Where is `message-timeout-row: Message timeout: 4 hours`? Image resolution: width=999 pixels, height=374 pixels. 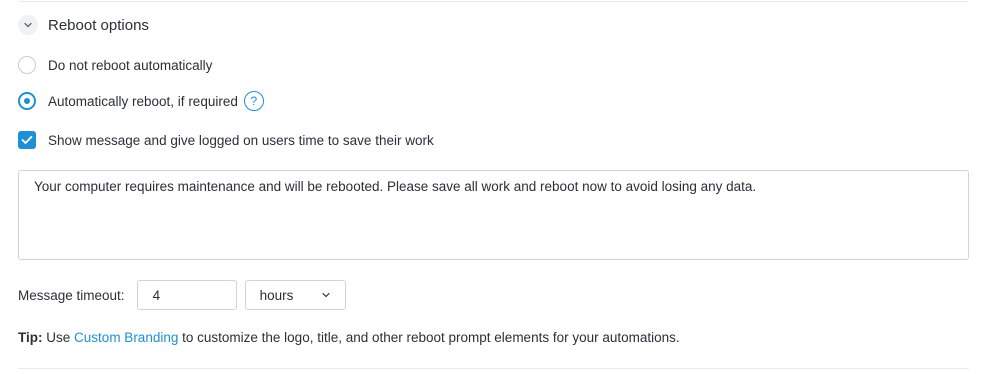 message-timeout-row: Message timeout: 4 hours is located at coordinates (182, 295).